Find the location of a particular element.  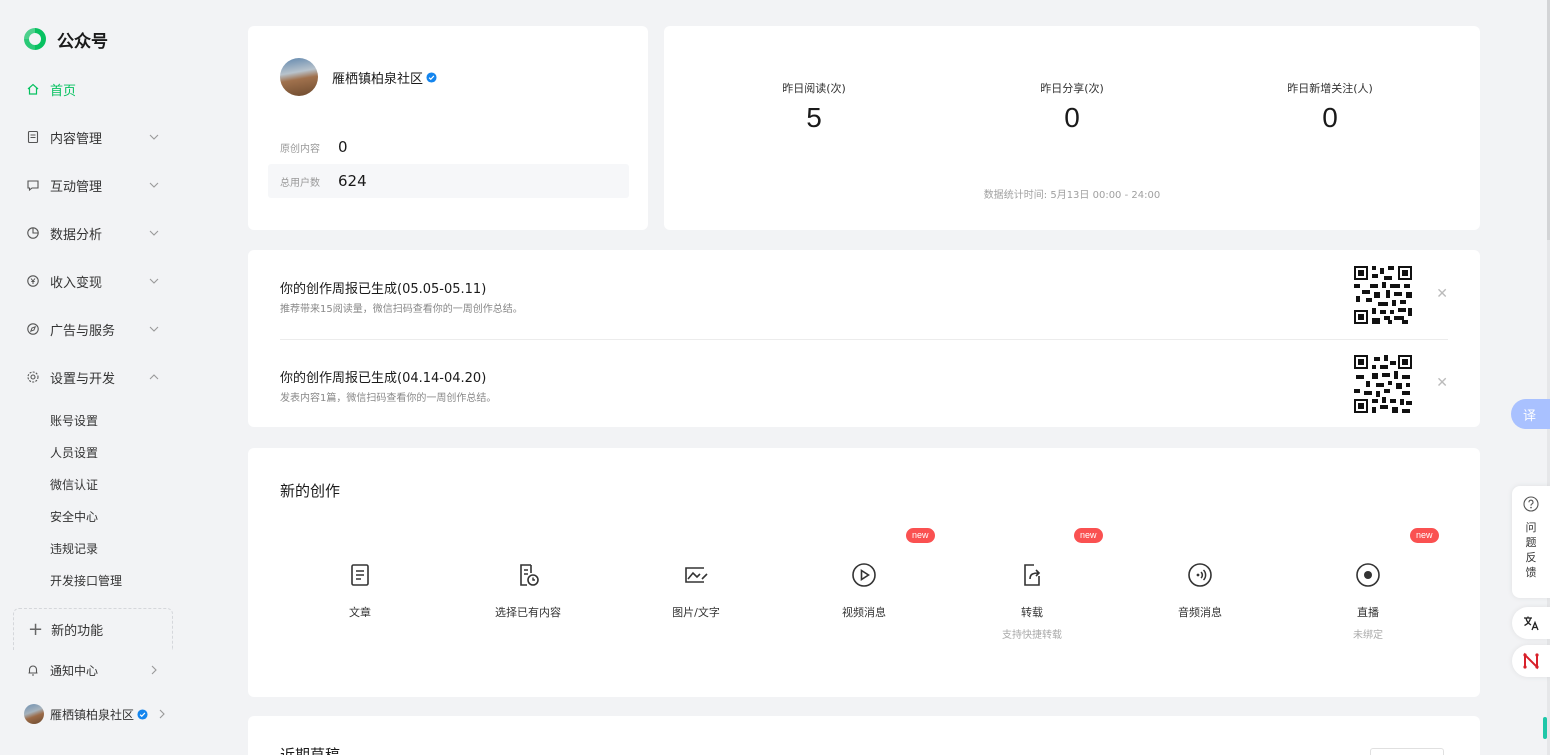

repost-icon is located at coordinates (1032, 575).